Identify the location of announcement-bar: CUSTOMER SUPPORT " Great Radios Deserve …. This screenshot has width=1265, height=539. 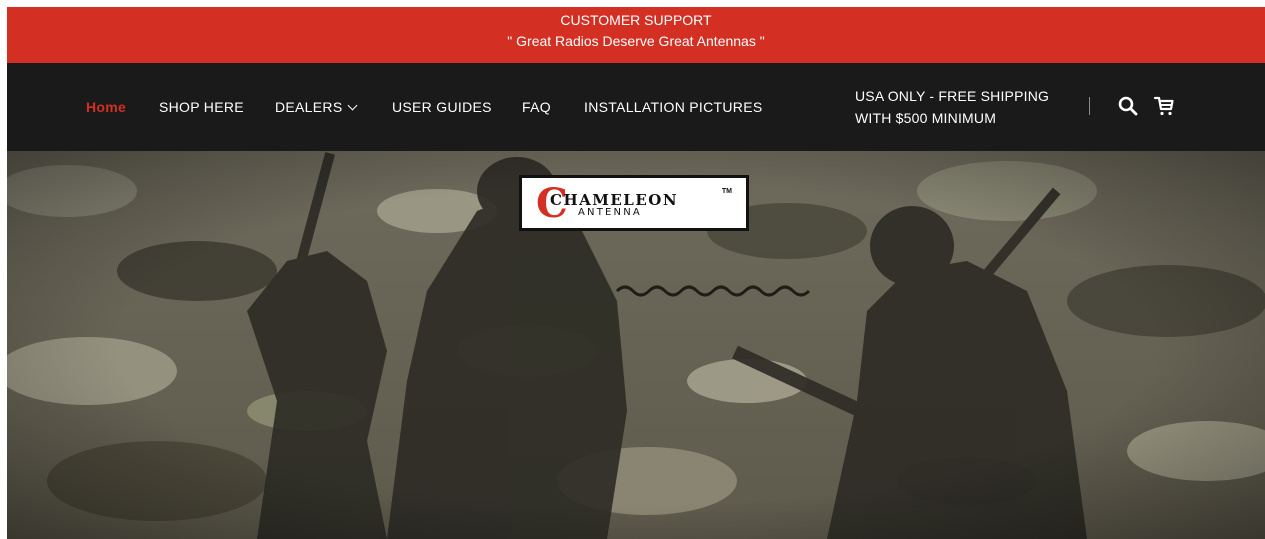
(636, 35).